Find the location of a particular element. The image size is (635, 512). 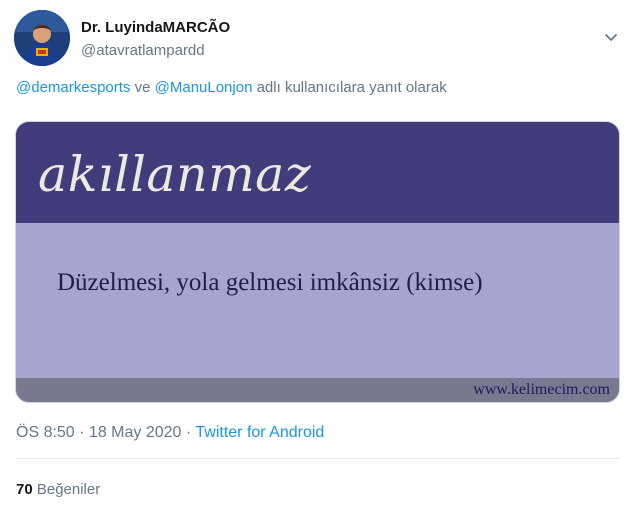

reply-suffix: adlı kullanıcılara yanıt olarak is located at coordinates (349, 87).